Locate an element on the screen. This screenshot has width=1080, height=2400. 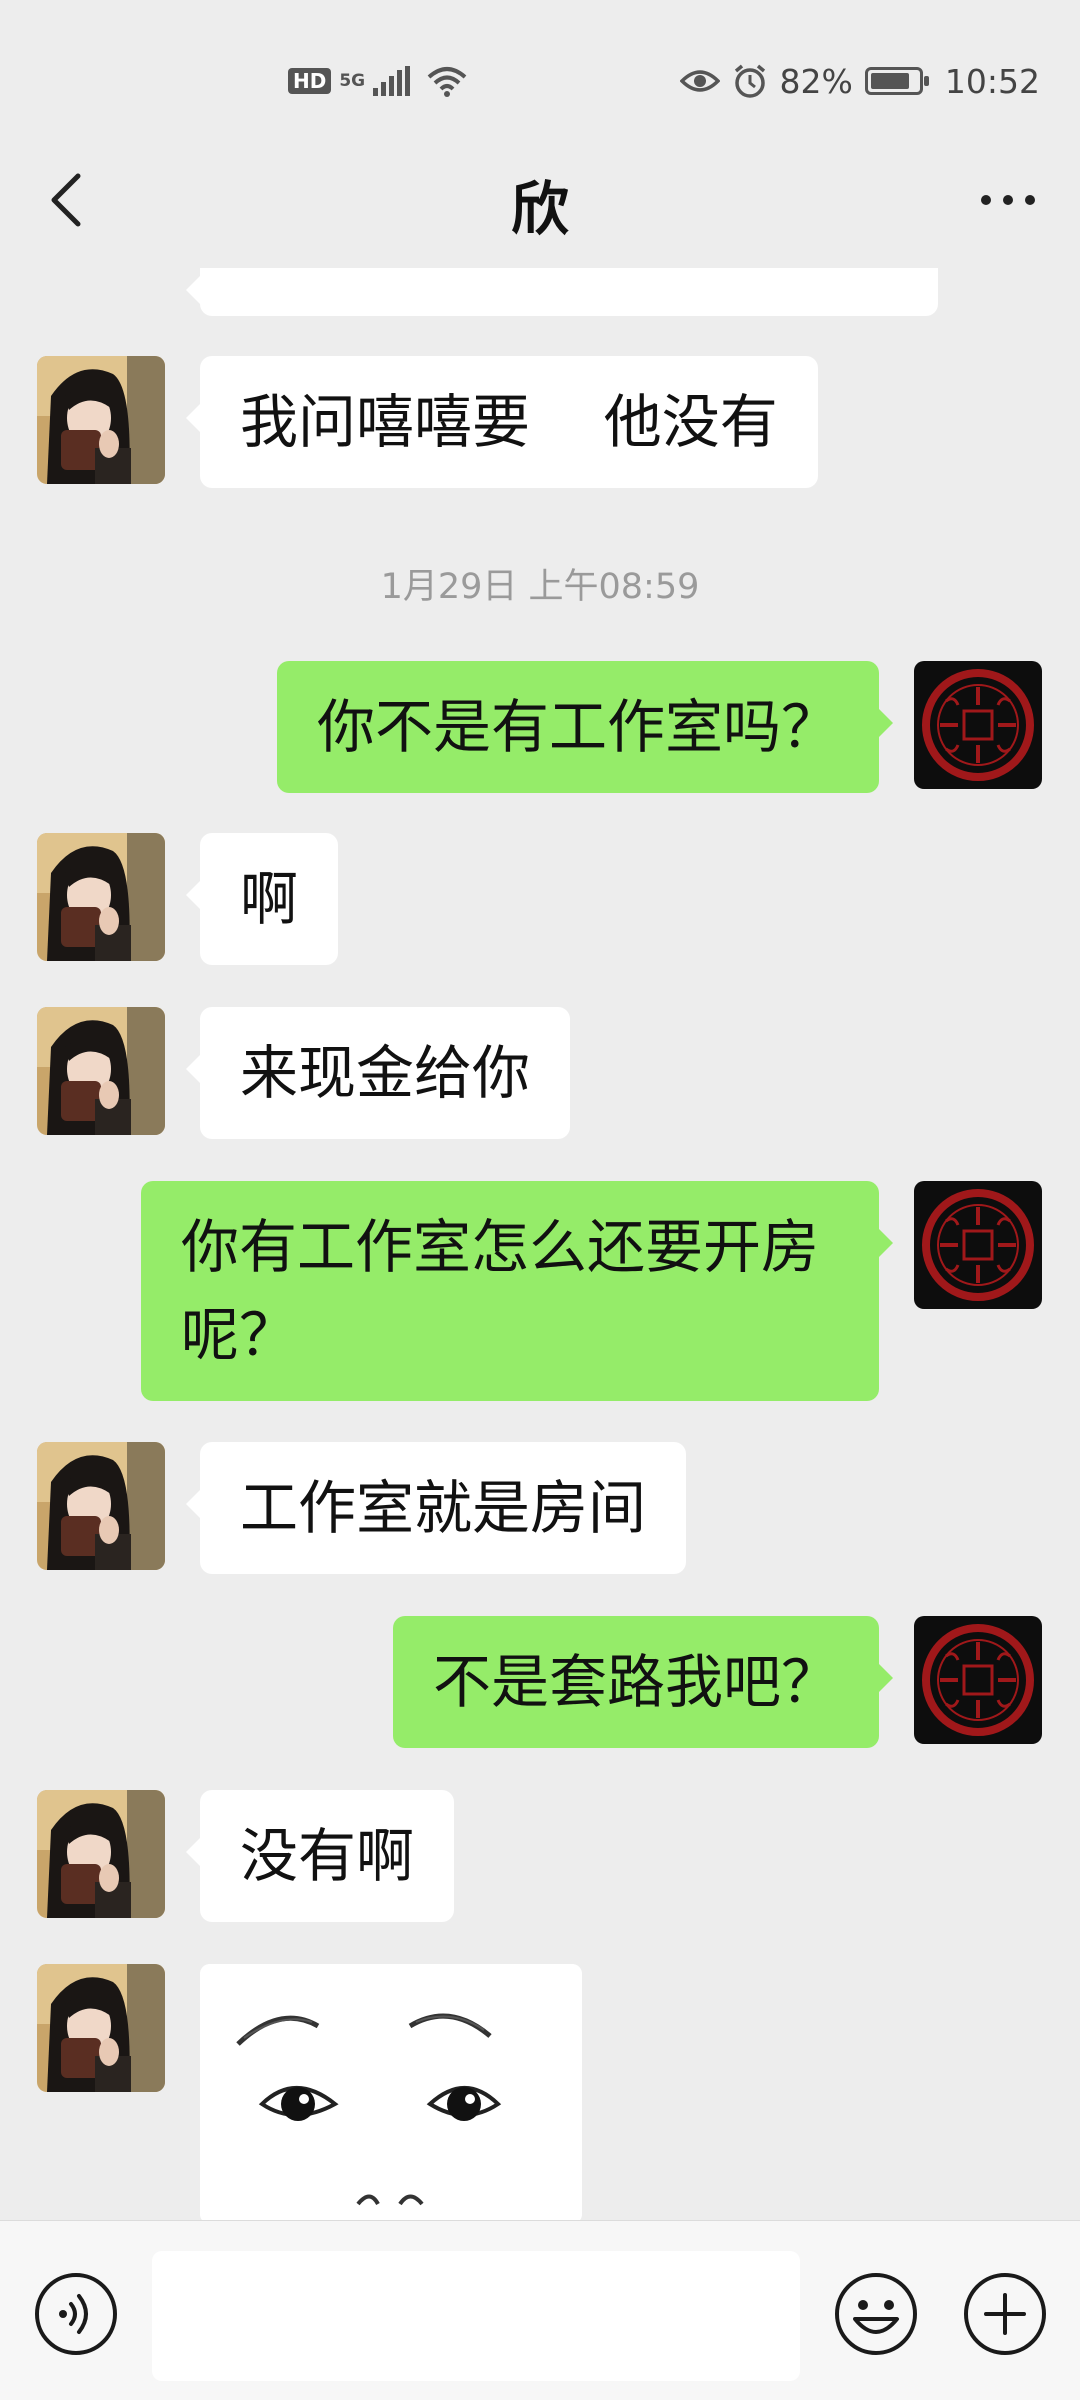
voice-icon is located at coordinates (76, 2314).